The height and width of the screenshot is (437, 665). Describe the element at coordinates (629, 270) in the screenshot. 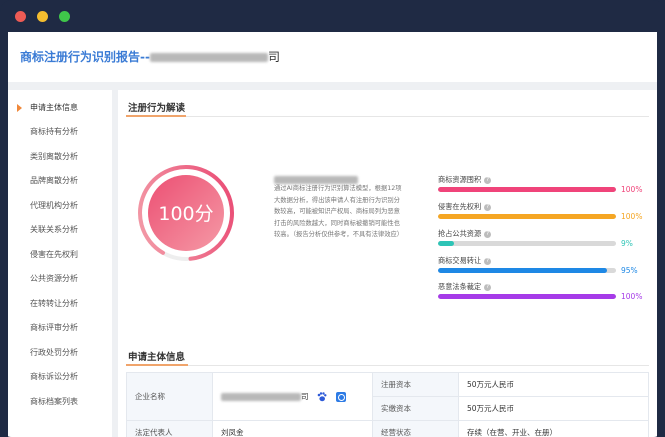

I see `metric-percent: 95%` at that location.